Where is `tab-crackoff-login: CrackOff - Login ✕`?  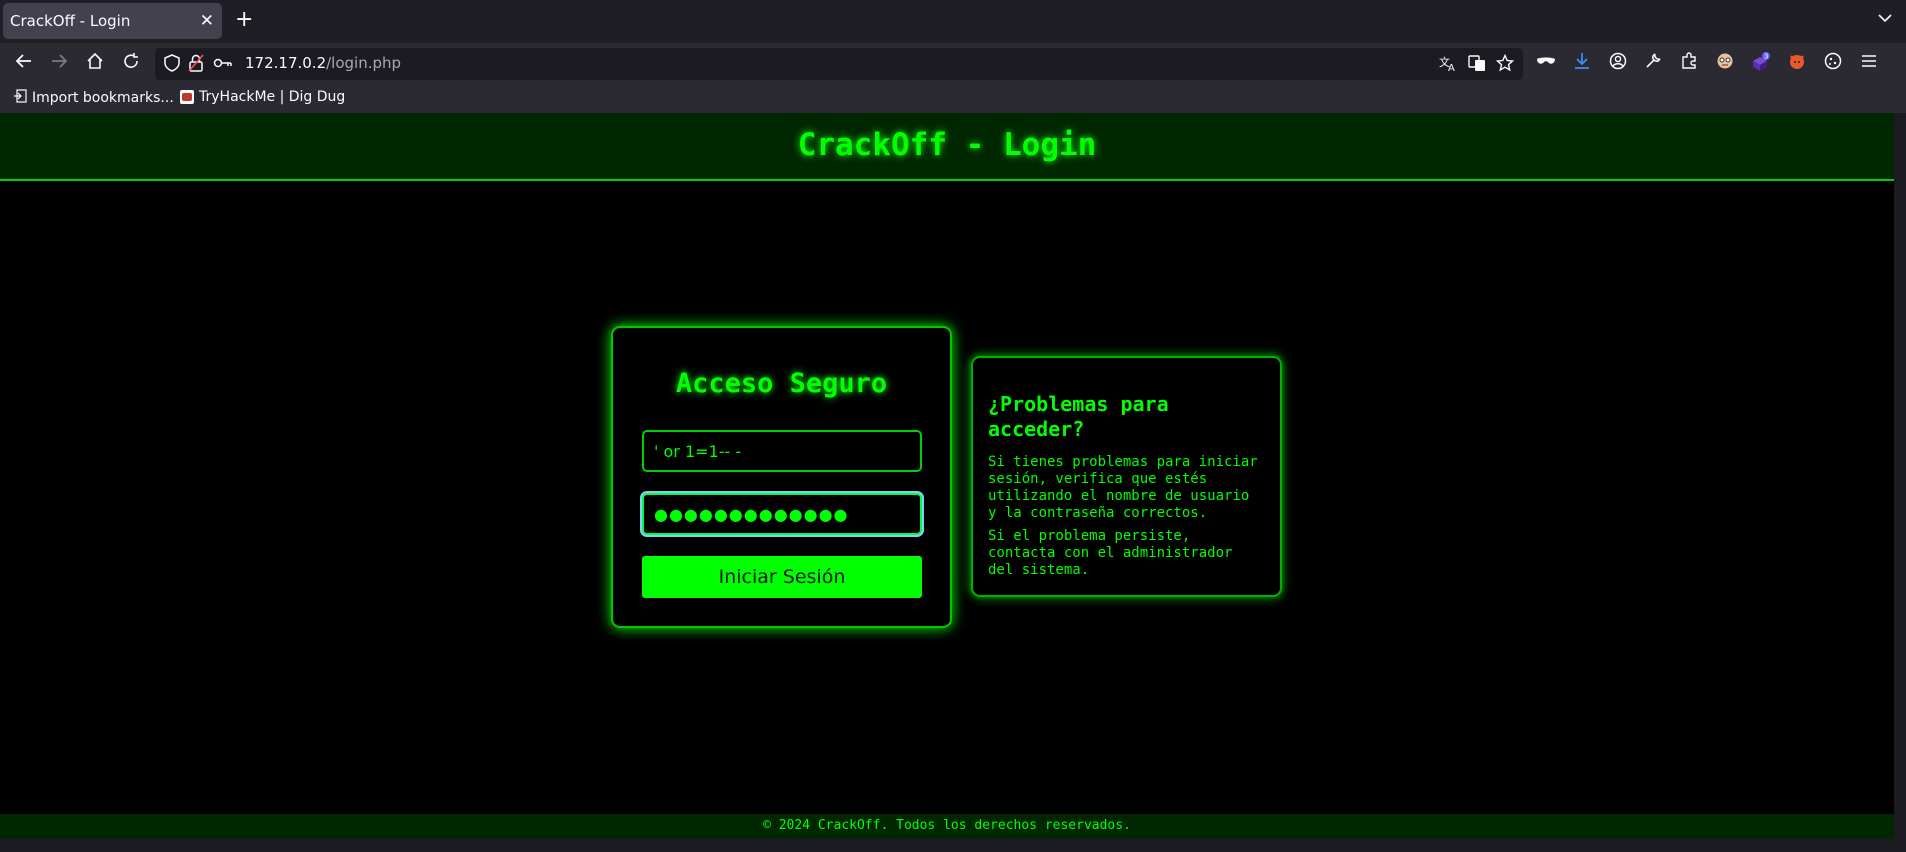 tab-crackoff-login: CrackOff - Login ✕ is located at coordinates (112, 21).